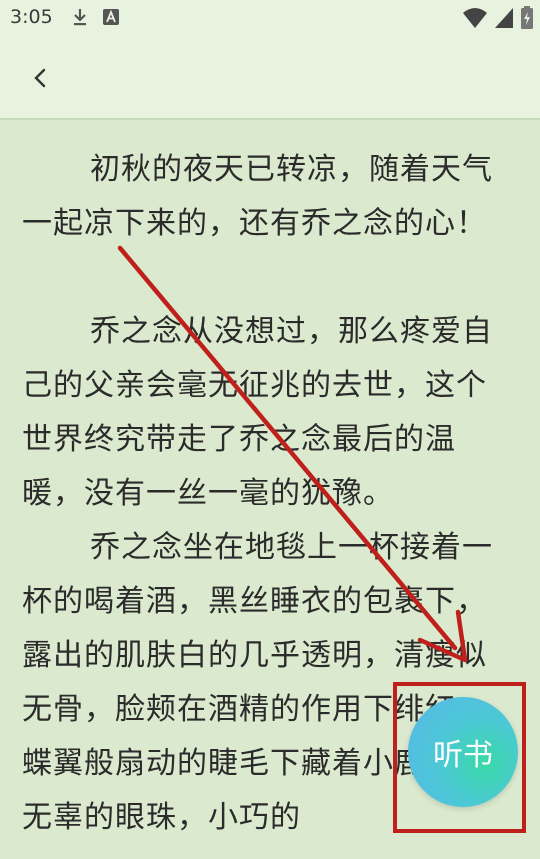 The image size is (540, 859). I want to click on listen-book-button: 听书, so click(463, 752).